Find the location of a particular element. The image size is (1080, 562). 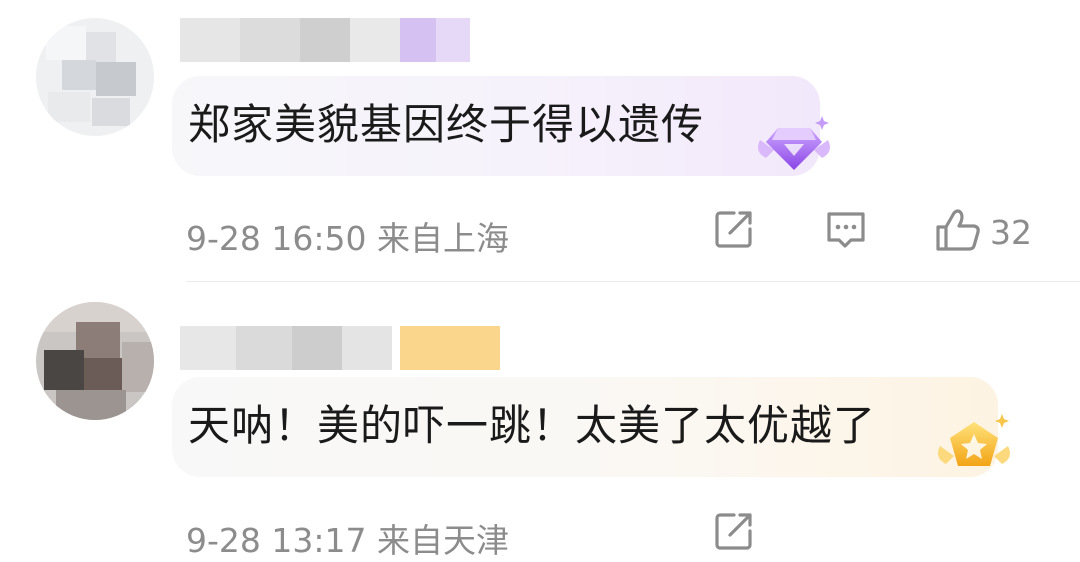

like-button: 32 is located at coordinates (987, 230).